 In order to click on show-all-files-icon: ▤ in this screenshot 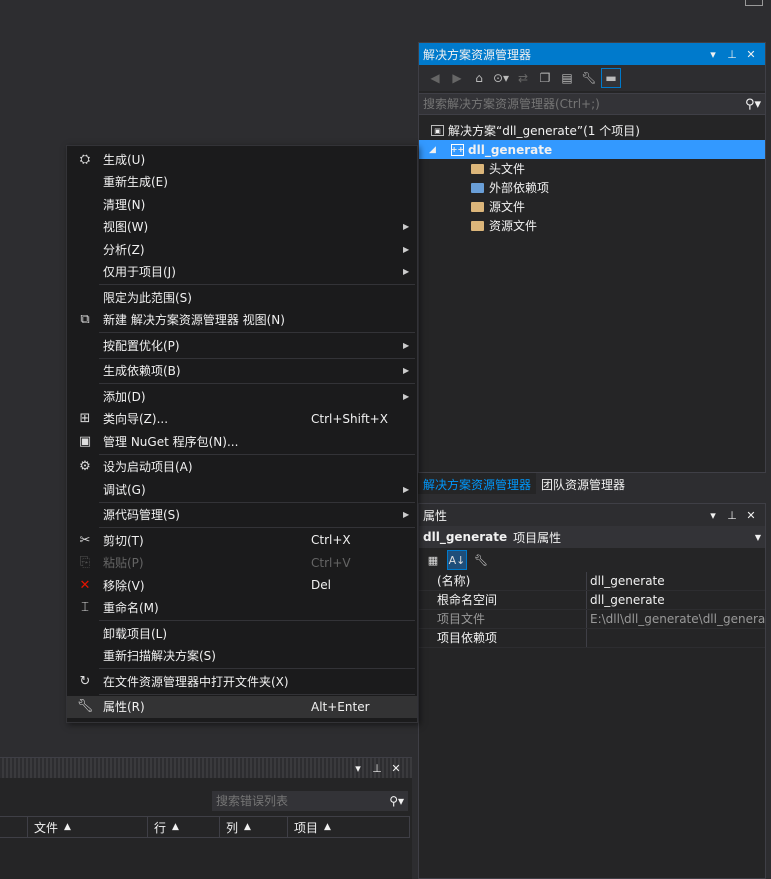, I will do `click(567, 78)`.